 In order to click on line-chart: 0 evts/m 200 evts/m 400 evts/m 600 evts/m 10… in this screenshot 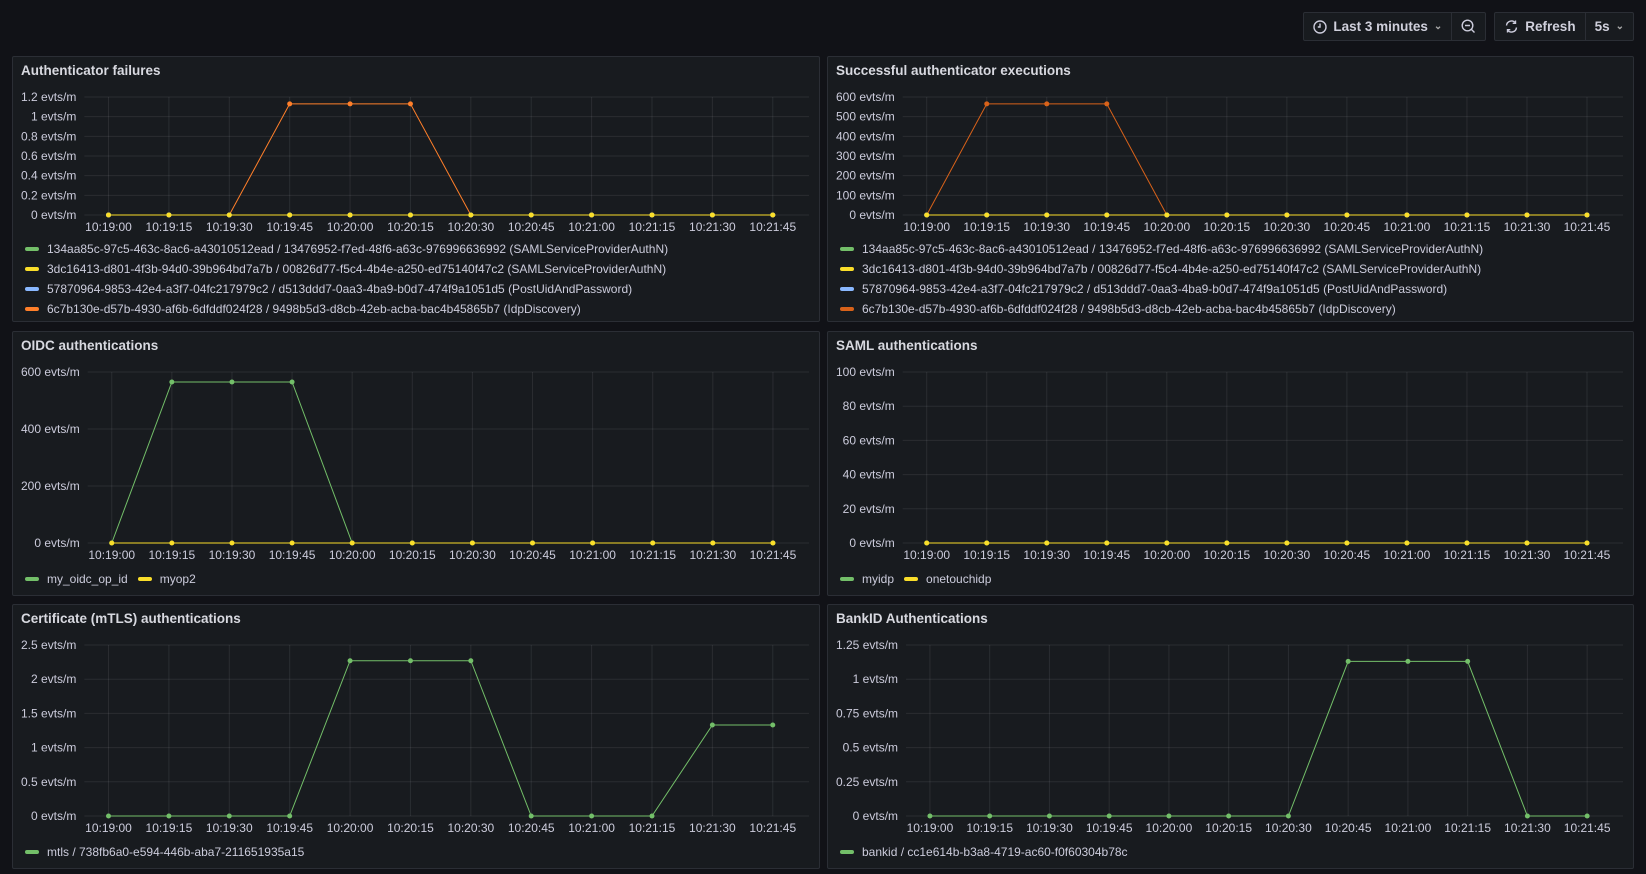, I will do `click(415, 463)`.